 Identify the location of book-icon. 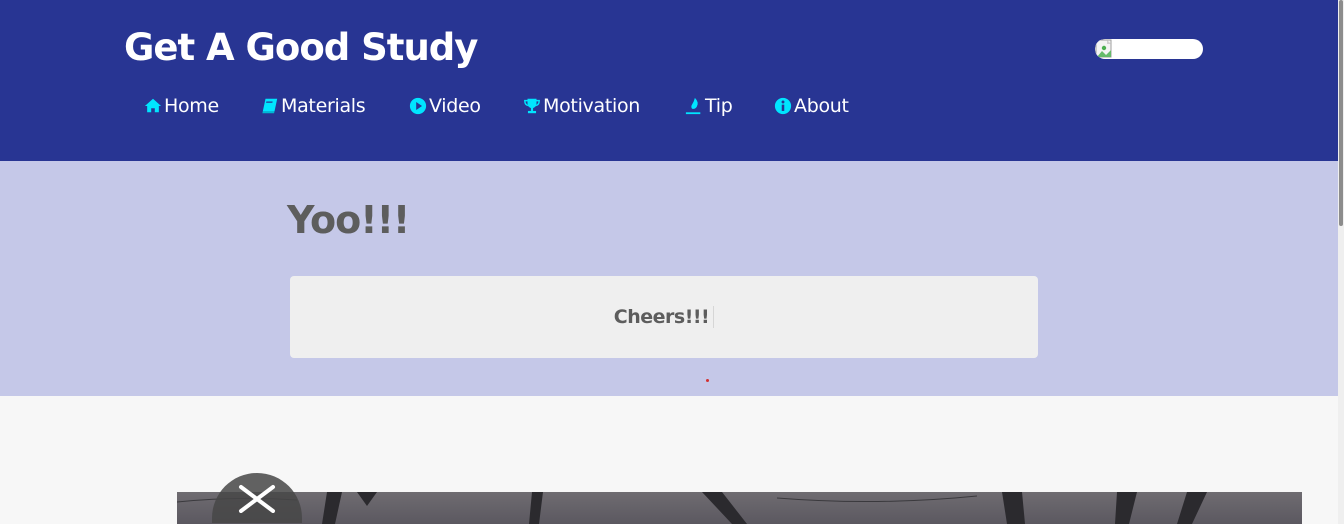
(270, 106).